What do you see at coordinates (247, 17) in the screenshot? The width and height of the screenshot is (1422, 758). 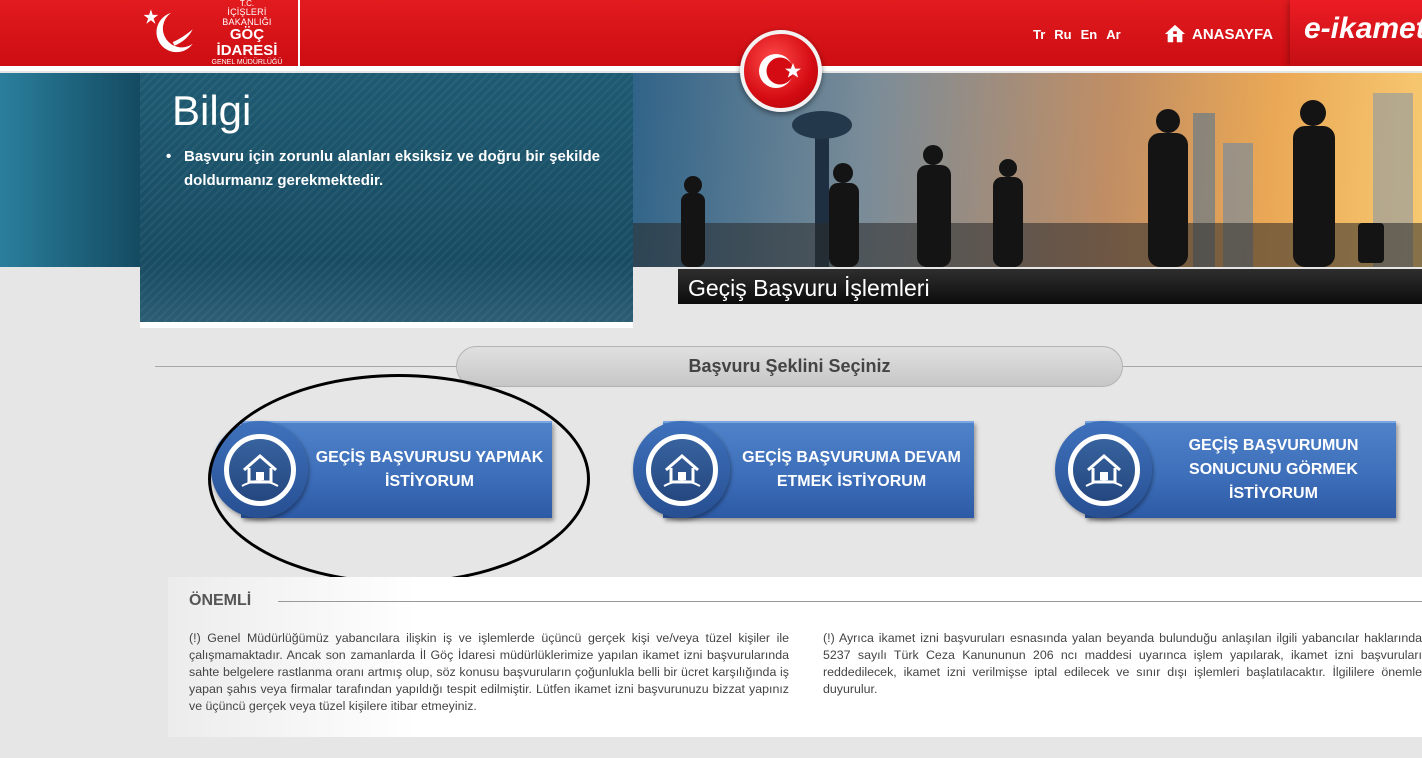 I see `logo-line-2: İÇİŞLERİ BAKANLIĞI` at bounding box center [247, 17].